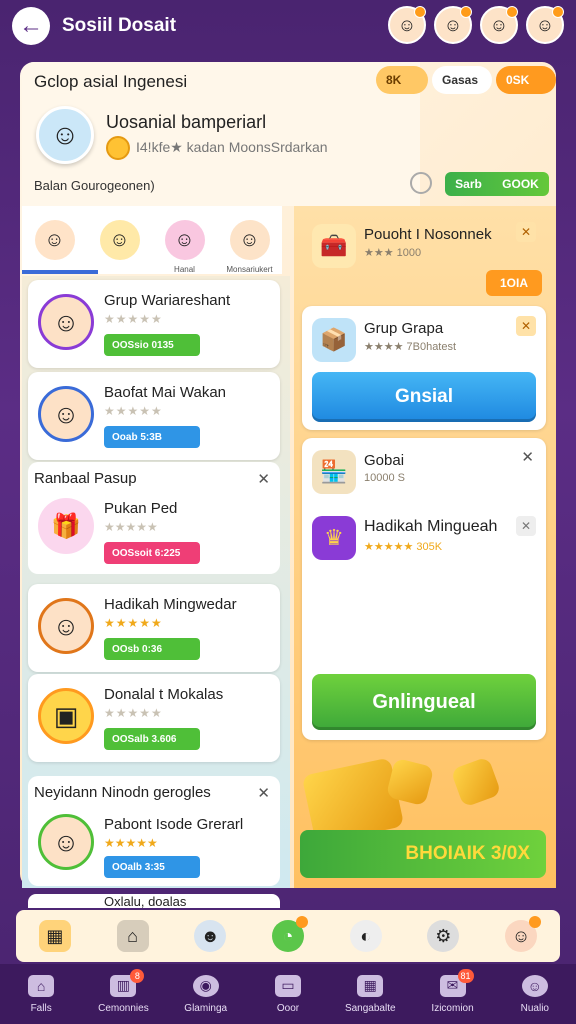 This screenshot has width=576, height=1024. Describe the element at coordinates (186, 122) in the screenshot. I see `group-name: Uosanial bamperiarl` at that location.